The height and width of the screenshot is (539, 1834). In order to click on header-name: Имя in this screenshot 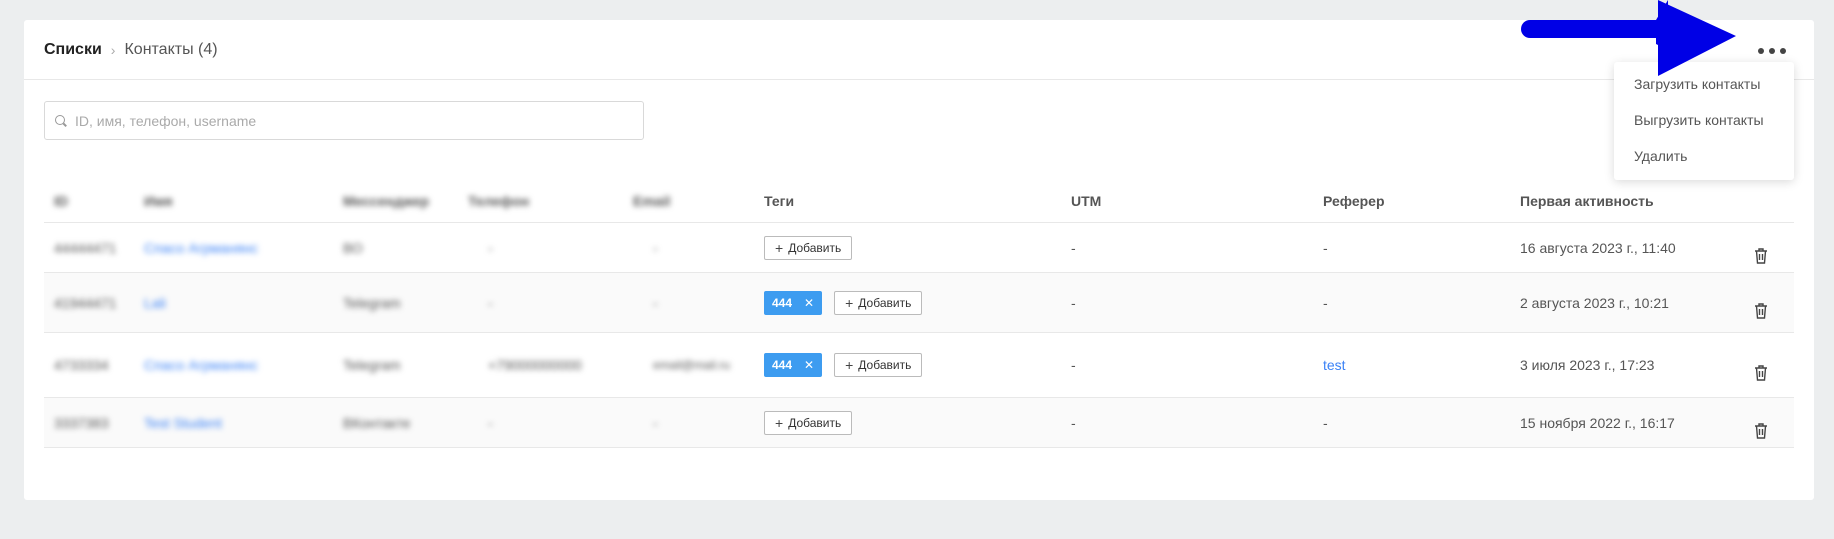, I will do `click(158, 201)`.